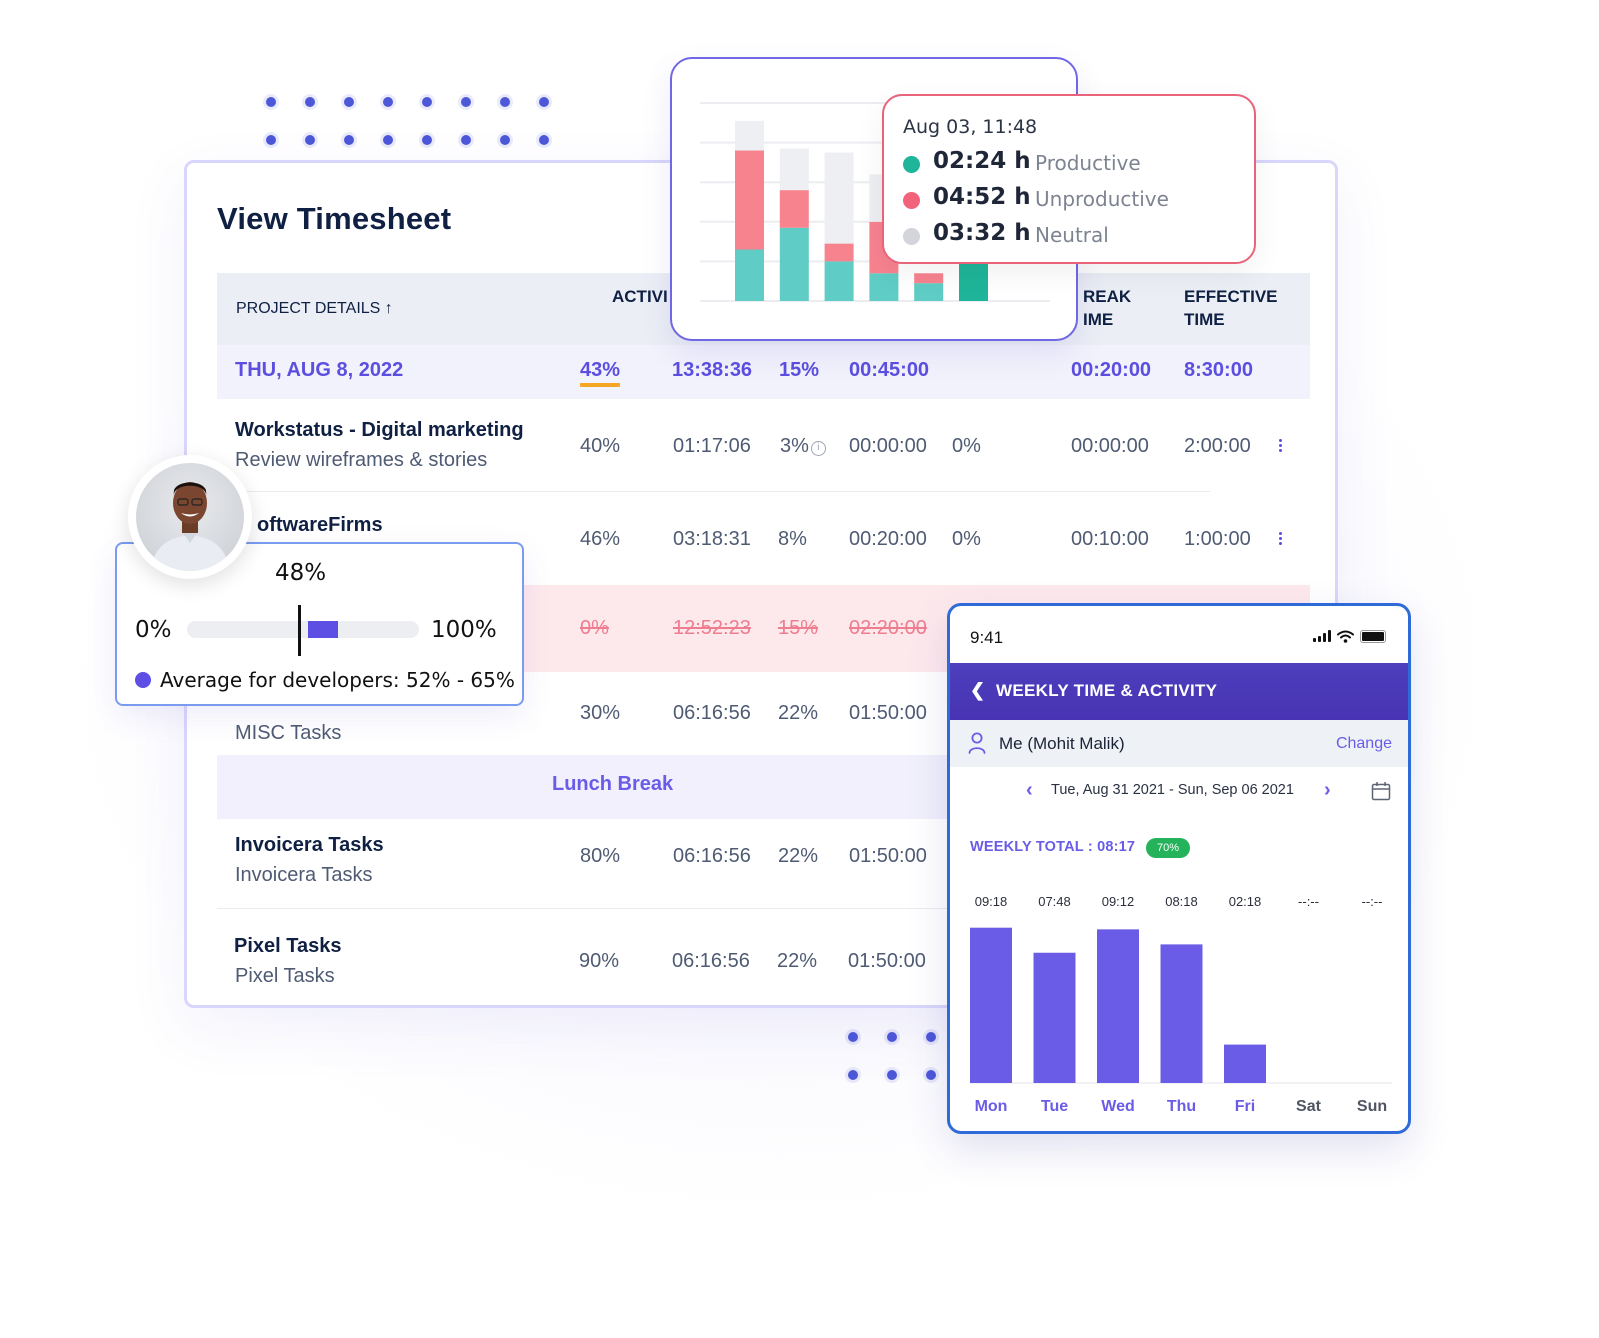 The width and height of the screenshot is (1599, 1338). I want to click on project-name: Pixel Tasks, so click(288, 946).